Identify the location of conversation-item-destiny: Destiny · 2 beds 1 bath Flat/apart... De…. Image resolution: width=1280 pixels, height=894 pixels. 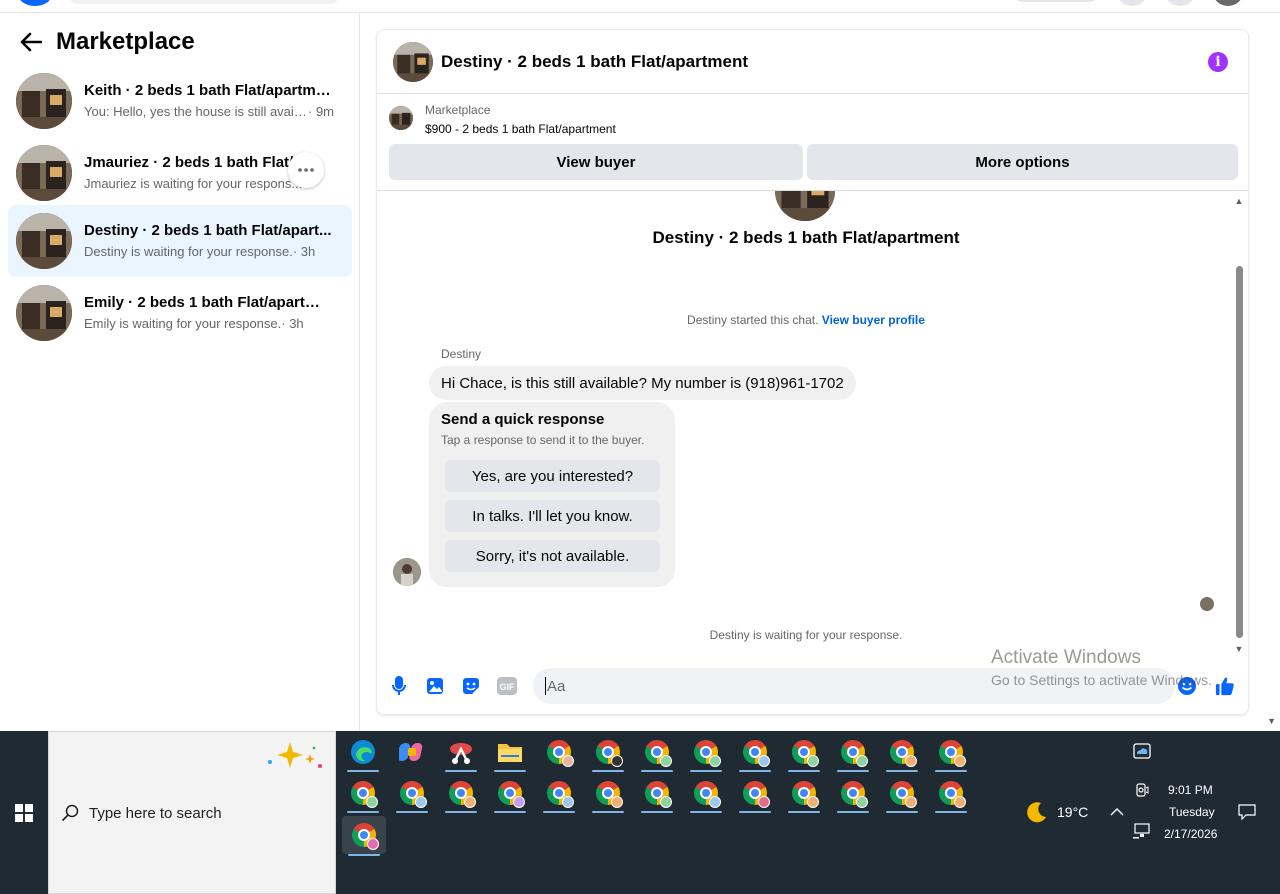
(180, 241).